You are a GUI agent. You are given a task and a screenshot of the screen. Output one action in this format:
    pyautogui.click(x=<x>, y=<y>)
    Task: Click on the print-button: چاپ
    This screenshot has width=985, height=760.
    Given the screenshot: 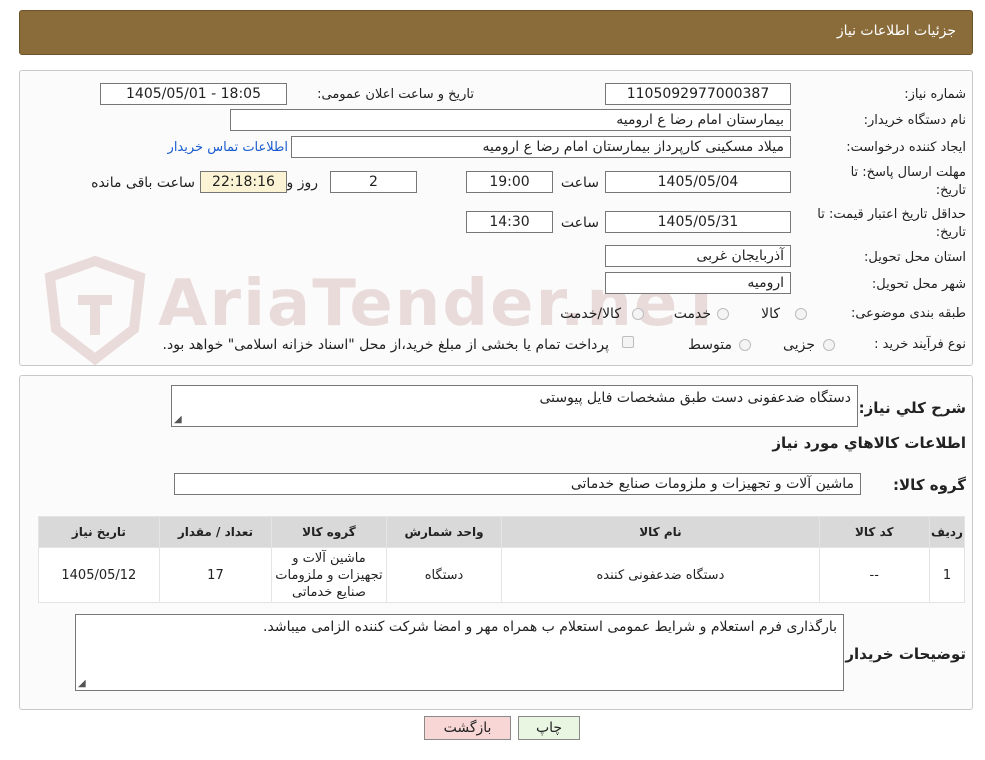 What is the action you would take?
    pyautogui.click(x=549, y=728)
    